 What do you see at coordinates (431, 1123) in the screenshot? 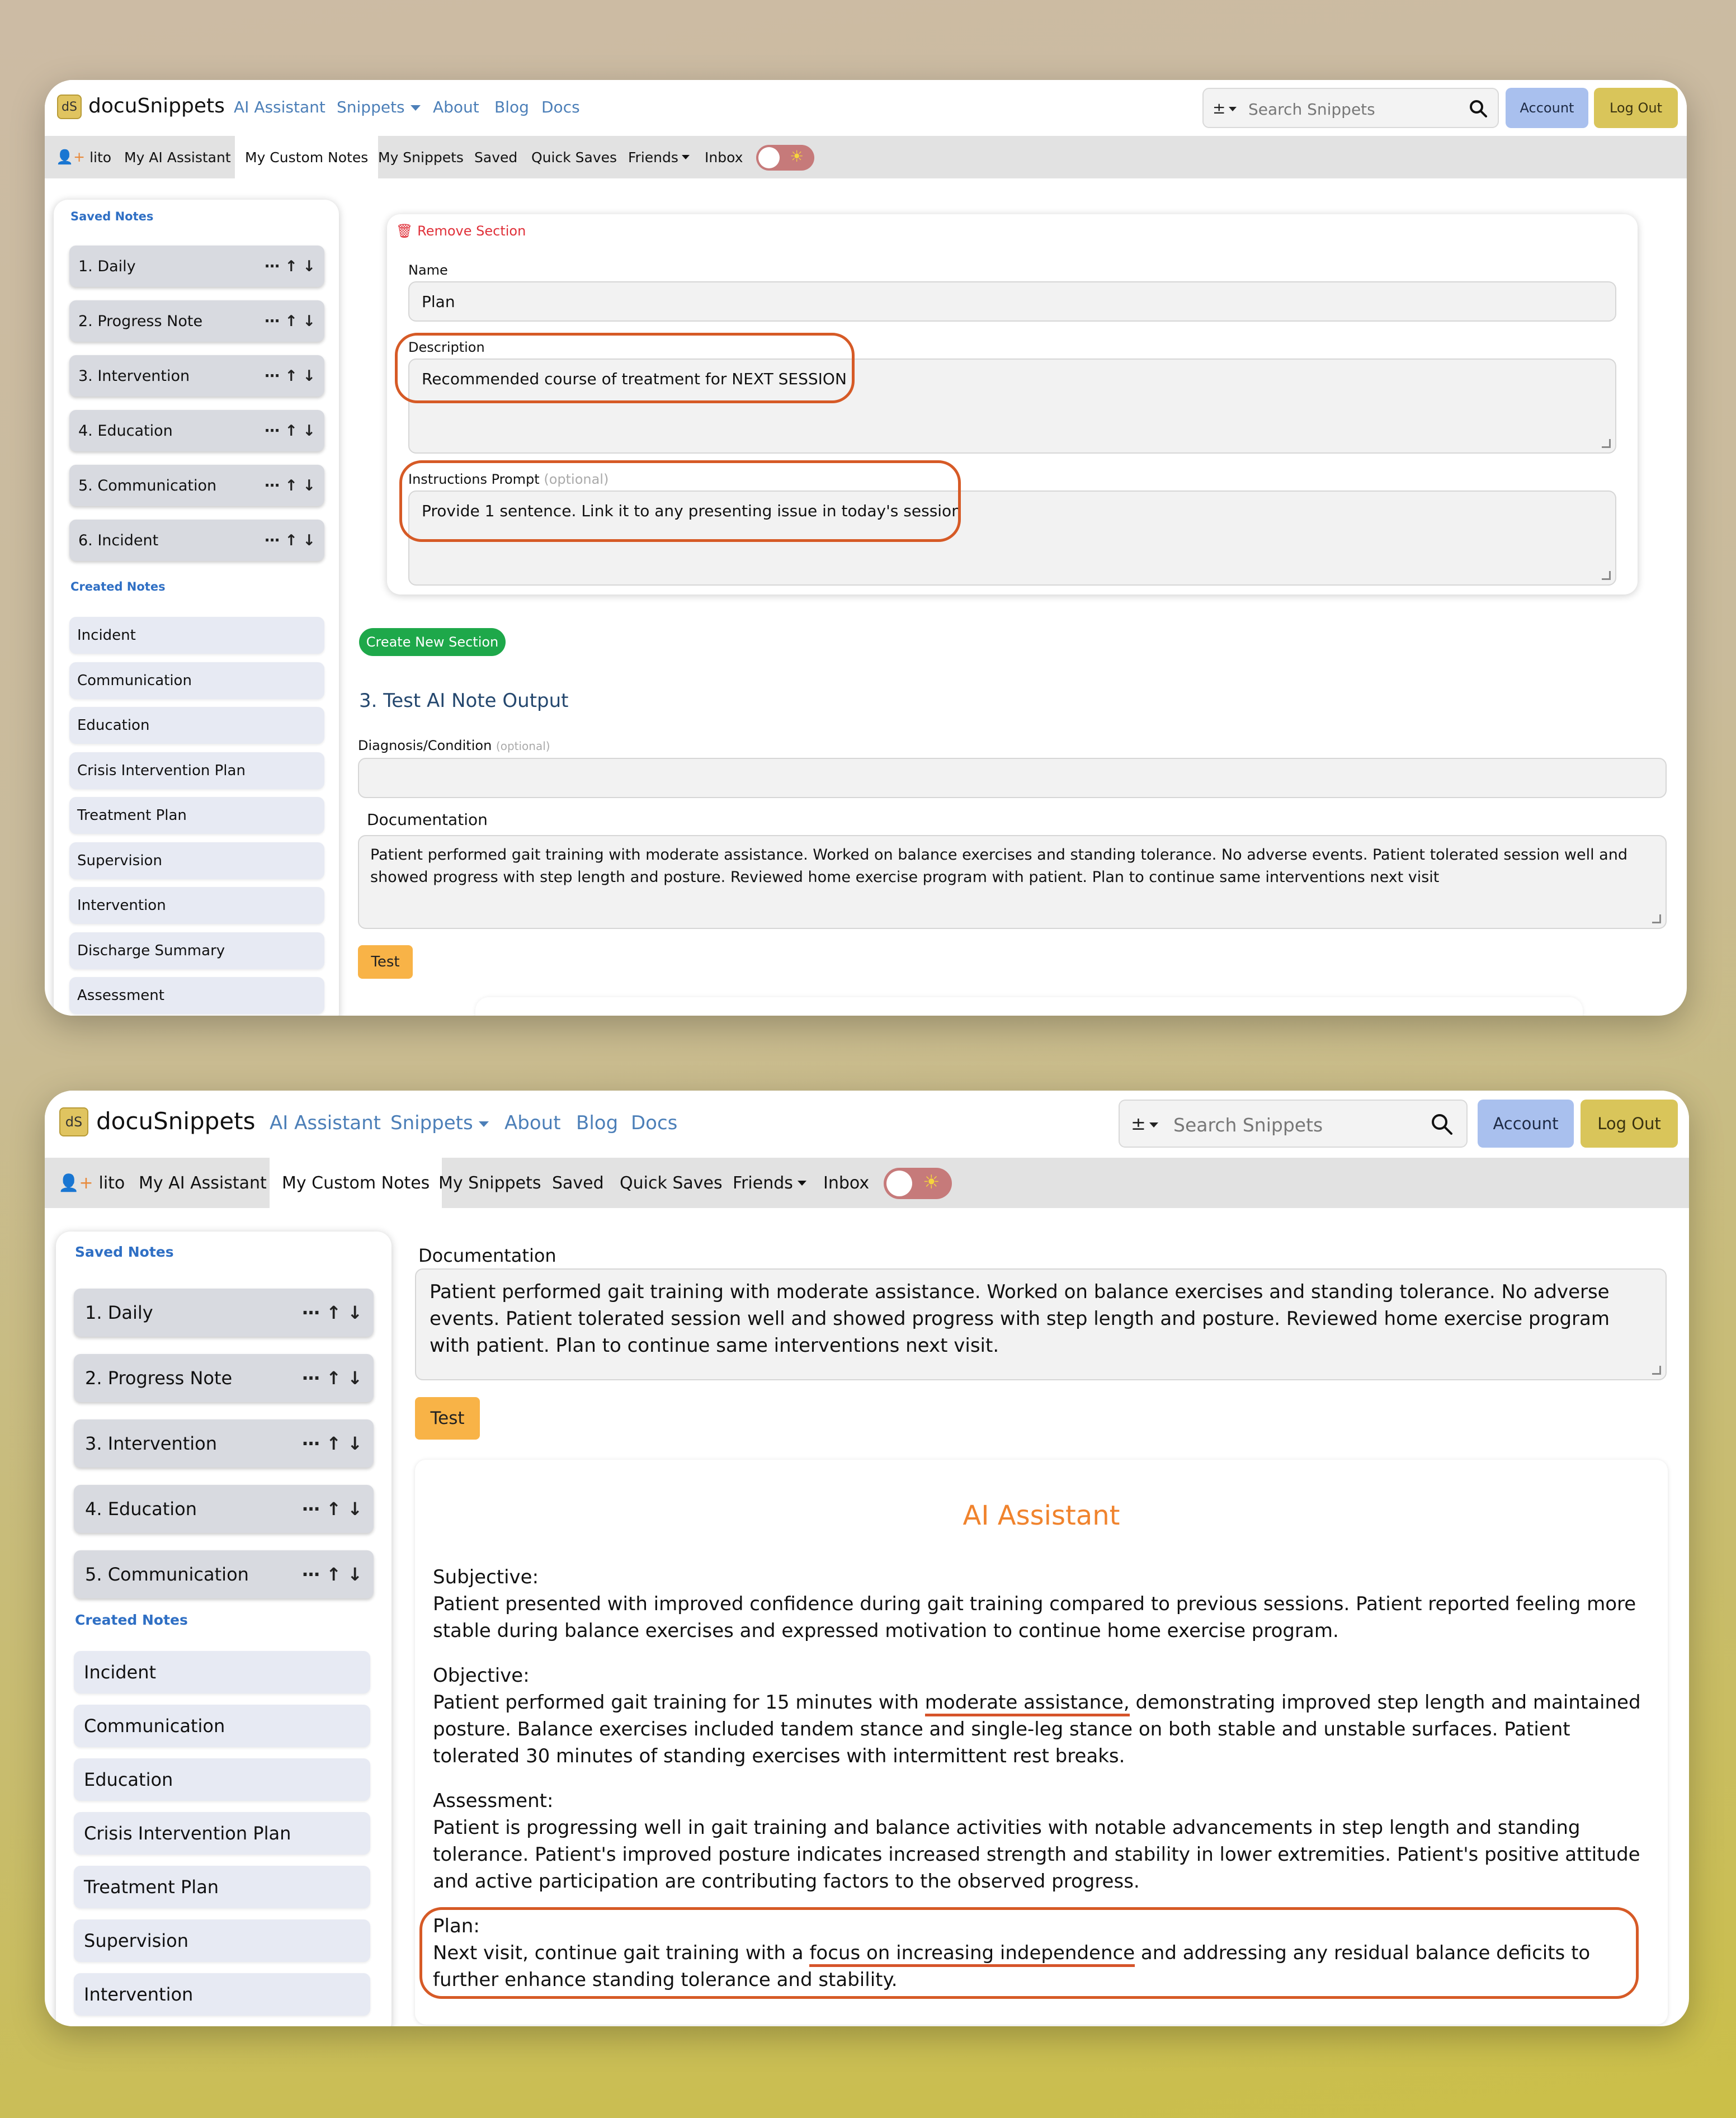
I see `nav-snippets-label: Snippets` at bounding box center [431, 1123].